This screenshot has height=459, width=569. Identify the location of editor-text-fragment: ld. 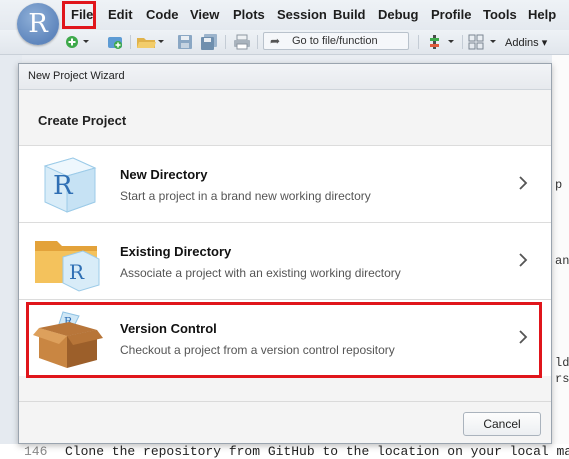
(562, 363).